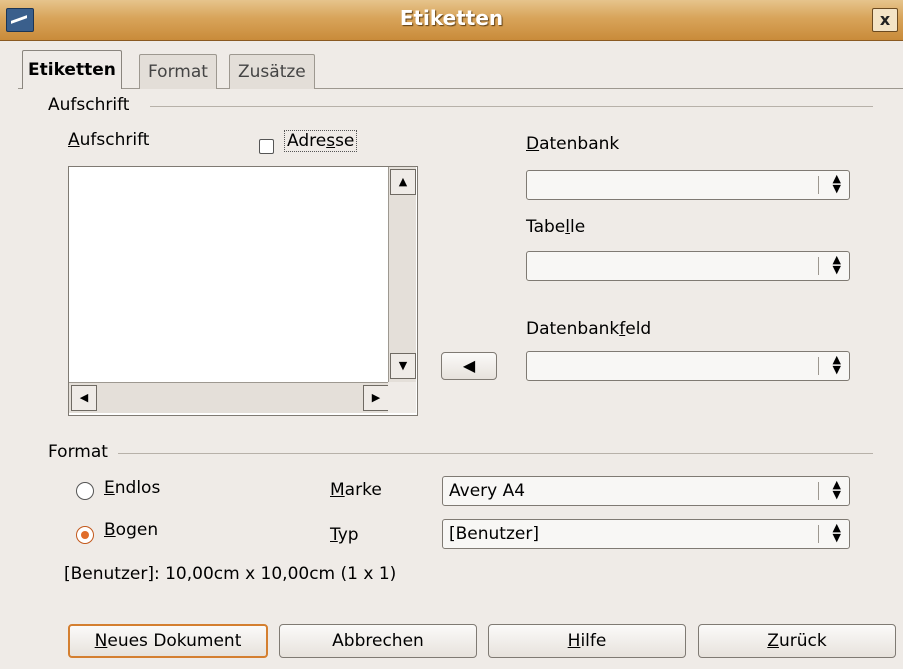 Image resolution: width=903 pixels, height=669 pixels. What do you see at coordinates (132, 488) in the screenshot?
I see `endlos-label: Endlos` at bounding box center [132, 488].